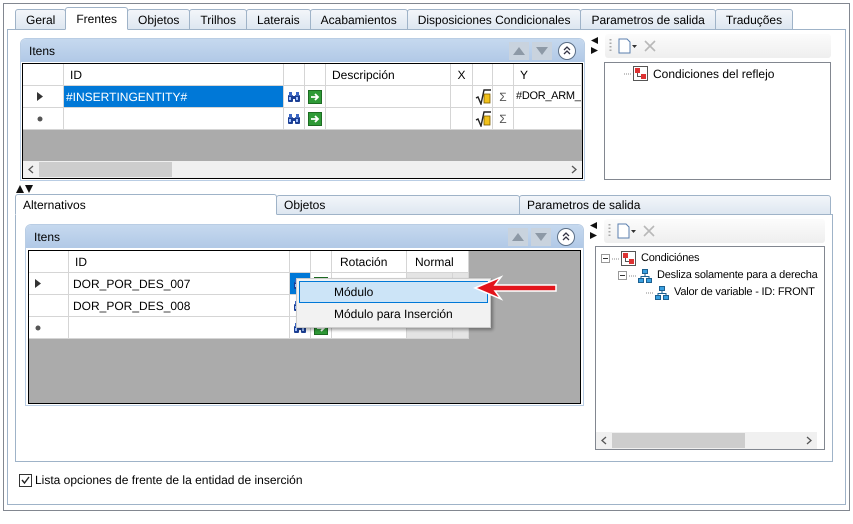 This screenshot has width=853, height=524. Describe the element at coordinates (494, 19) in the screenshot. I see `tab: Disposiciones Condicionales` at that location.